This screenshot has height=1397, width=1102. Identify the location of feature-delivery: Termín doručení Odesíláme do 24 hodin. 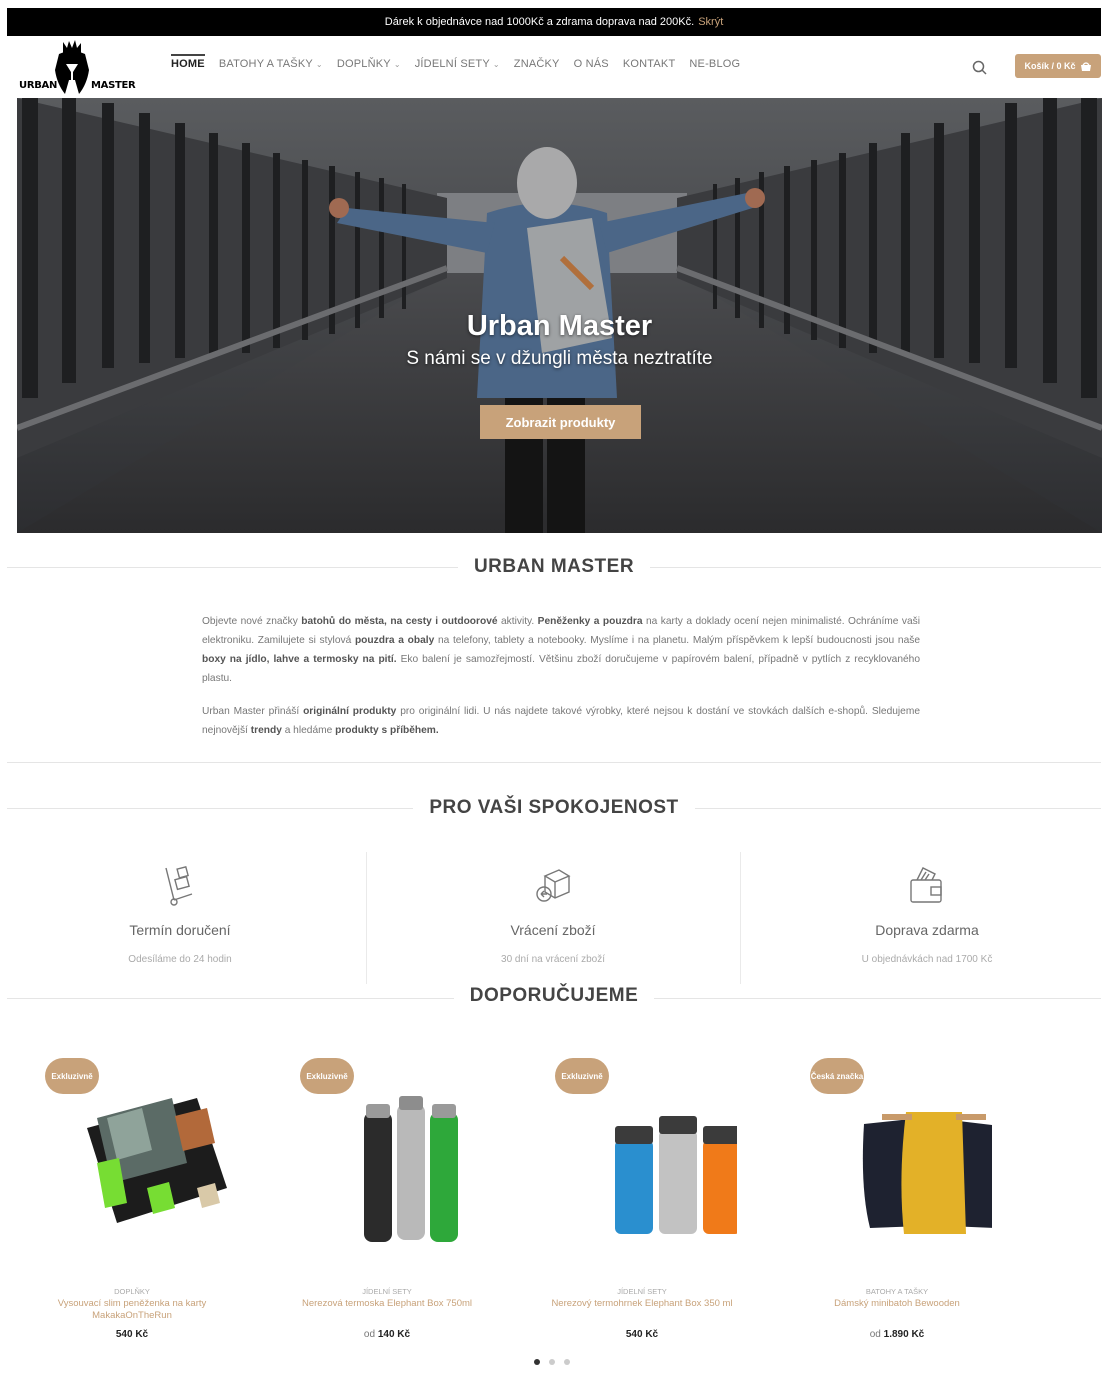
(180, 918).